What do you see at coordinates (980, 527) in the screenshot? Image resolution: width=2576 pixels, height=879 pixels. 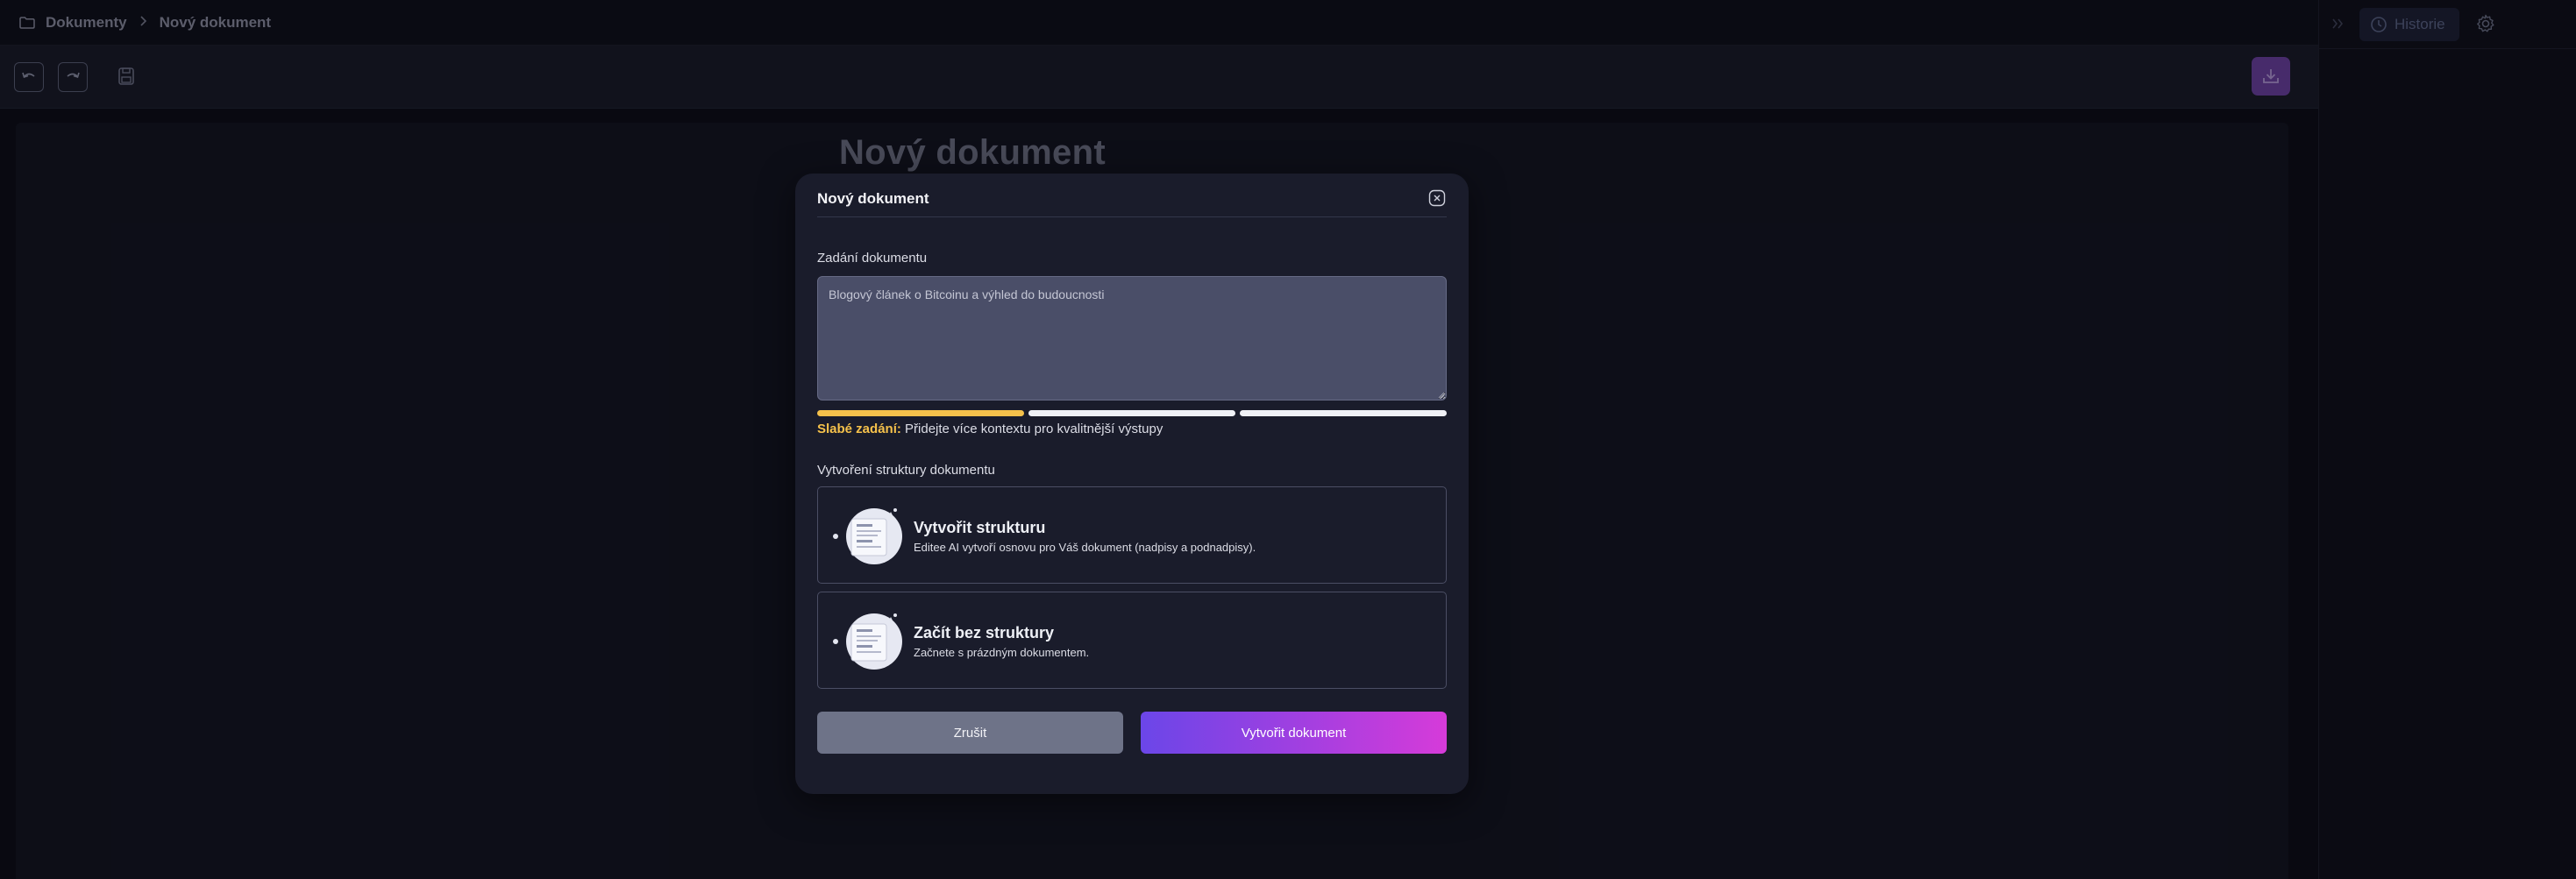 I see `option-title: Vytvořit strukturu` at bounding box center [980, 527].